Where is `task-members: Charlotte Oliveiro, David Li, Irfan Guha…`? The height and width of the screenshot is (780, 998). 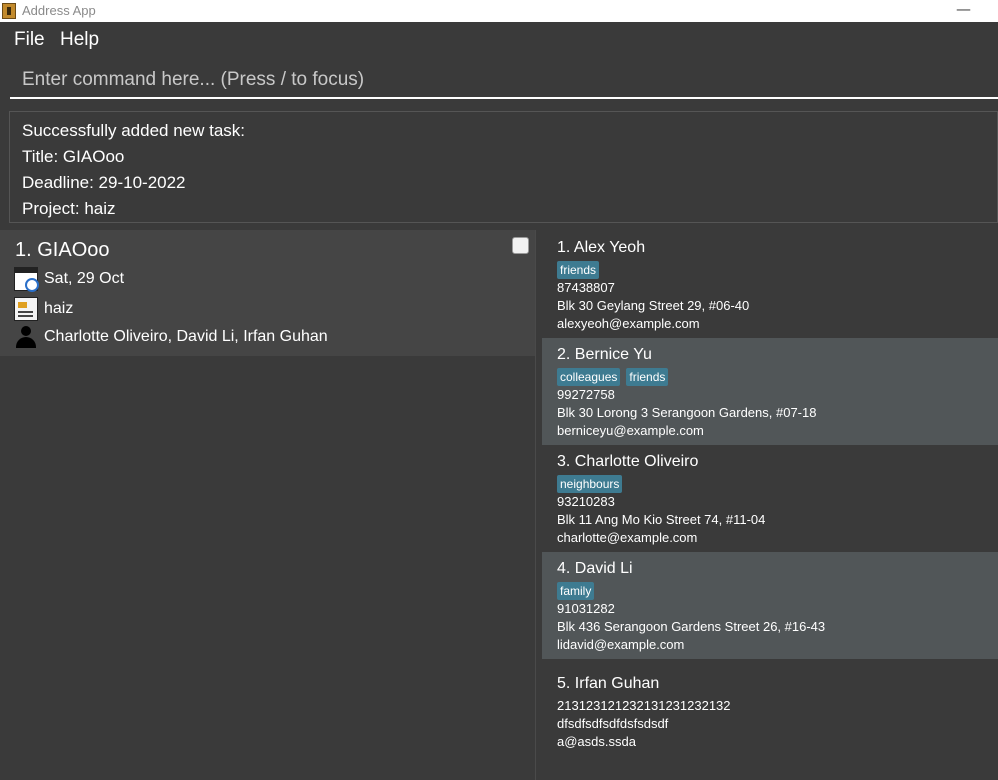
task-members: Charlotte Oliveiro, David Li, Irfan Guha… is located at coordinates (186, 336).